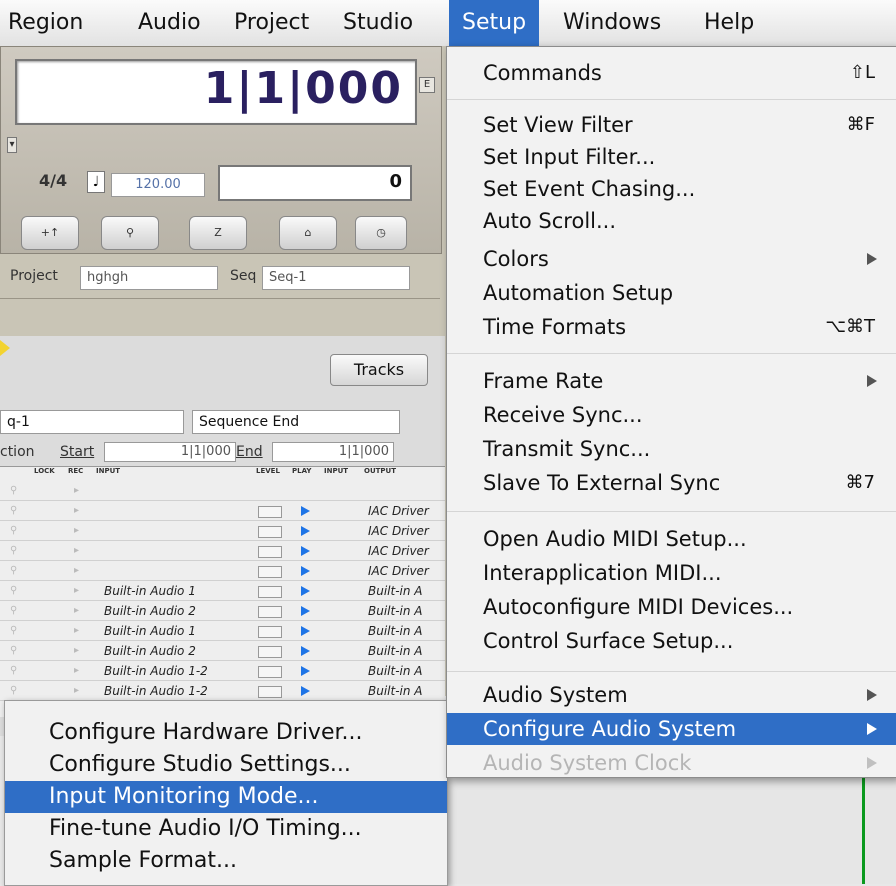 The width and height of the screenshot is (896, 886). I want to click on start-label: Start, so click(77, 452).